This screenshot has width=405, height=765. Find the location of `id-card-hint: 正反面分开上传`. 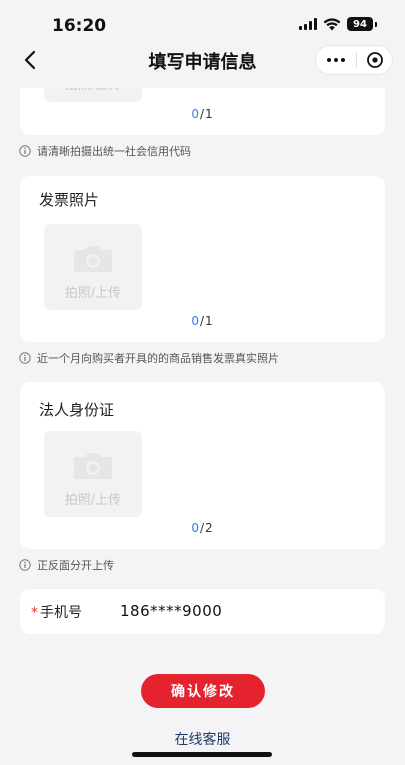

id-card-hint: 正反面分开上传 is located at coordinates (66, 565).